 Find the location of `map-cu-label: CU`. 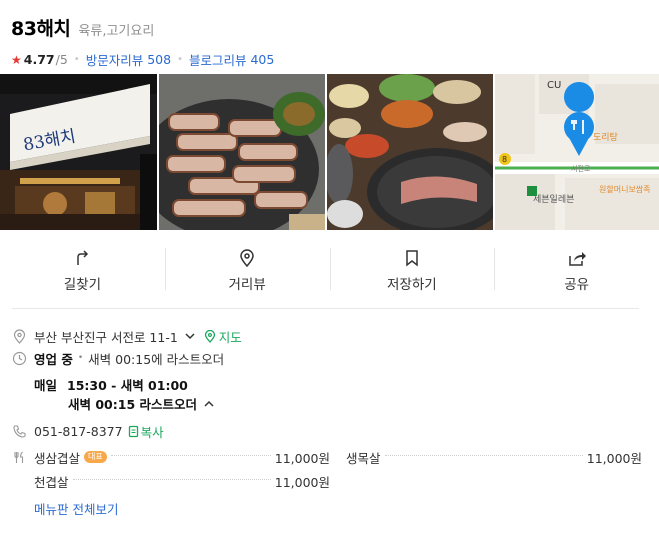

map-cu-label: CU is located at coordinates (554, 85).